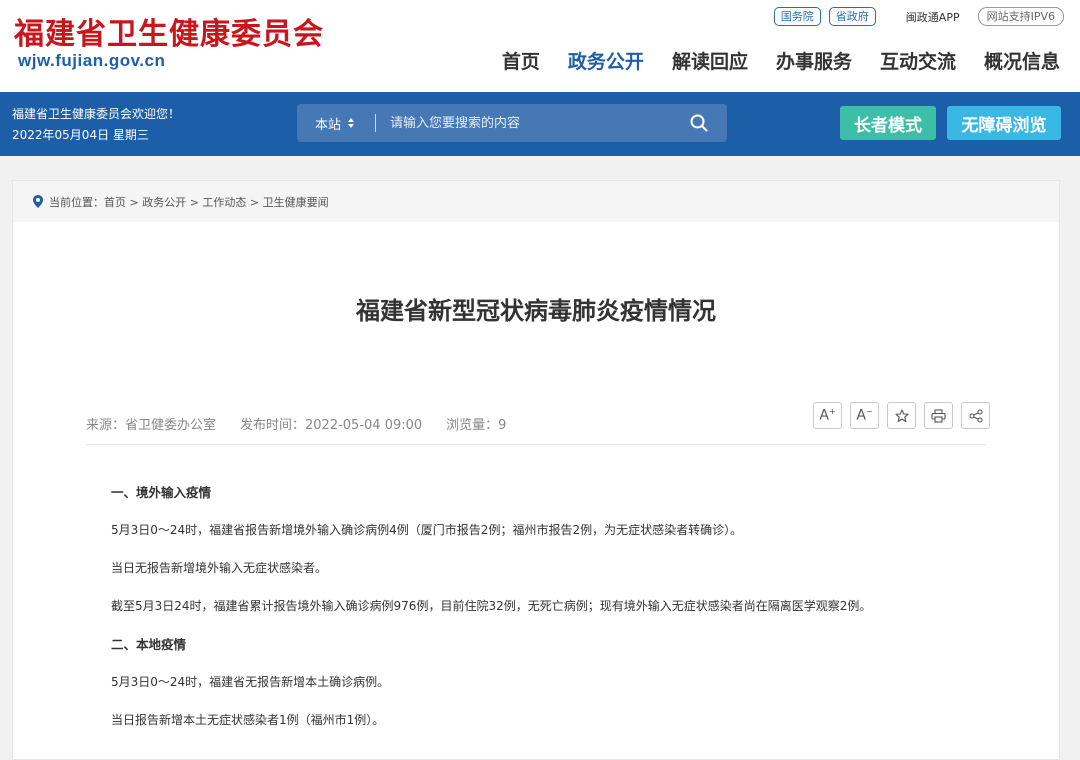 The image size is (1080, 760). I want to click on site-url: wjw.fujian.gov.cn, so click(92, 60).